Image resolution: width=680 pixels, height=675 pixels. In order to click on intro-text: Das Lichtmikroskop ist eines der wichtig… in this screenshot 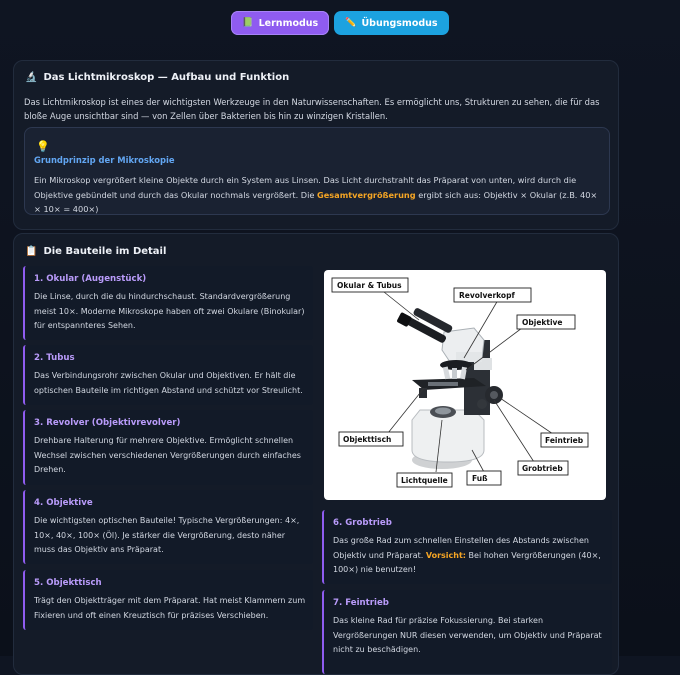, I will do `click(312, 109)`.